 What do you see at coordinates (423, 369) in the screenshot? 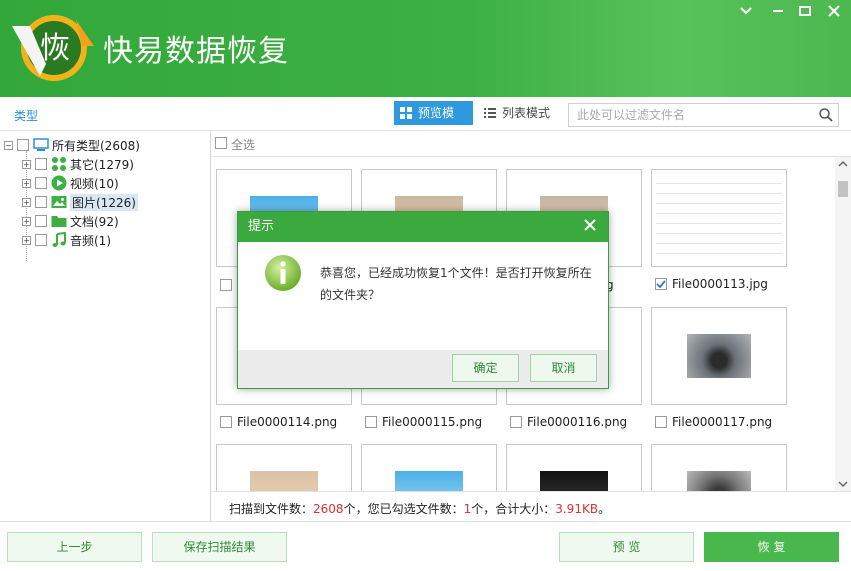
I see `dialog-footer: 确定 取消` at bounding box center [423, 369].